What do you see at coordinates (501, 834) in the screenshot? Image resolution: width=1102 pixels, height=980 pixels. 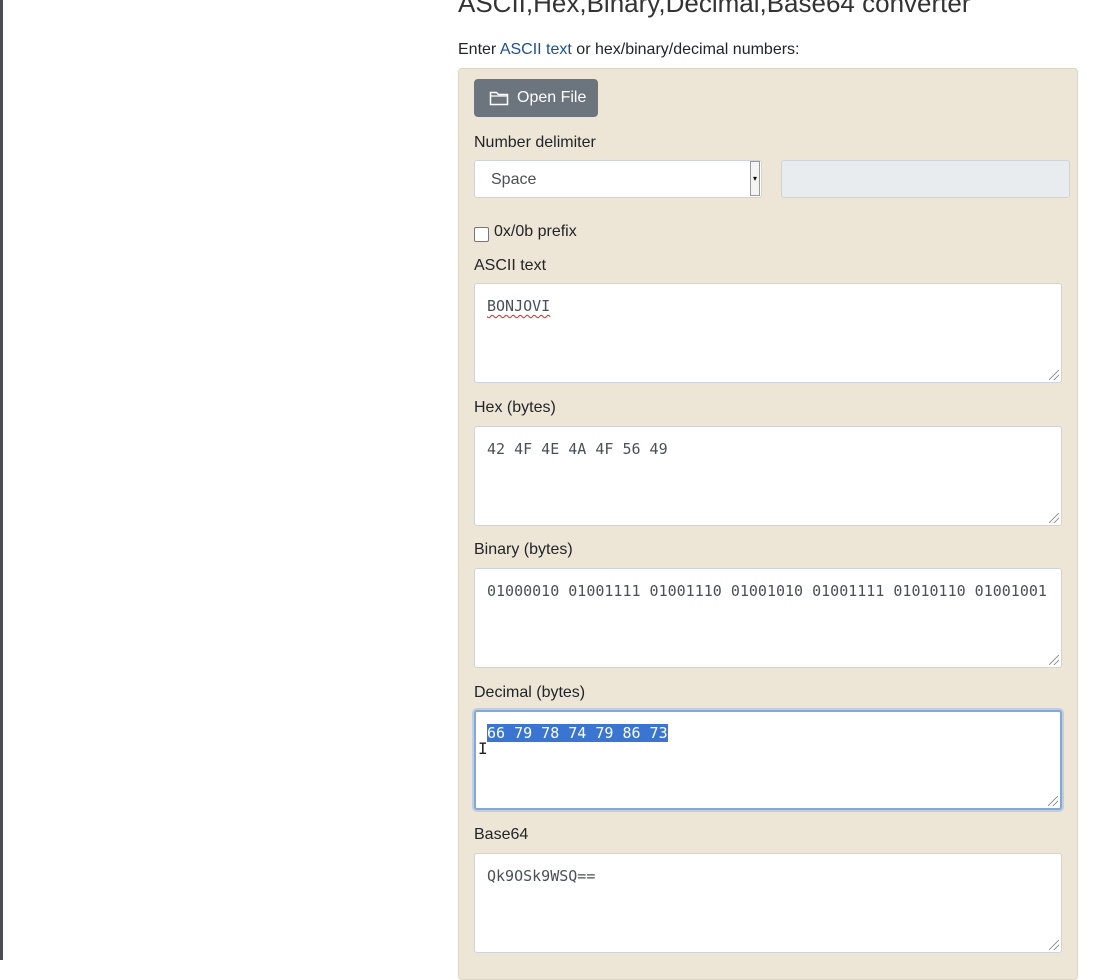 I see `base64-label: Base64` at bounding box center [501, 834].